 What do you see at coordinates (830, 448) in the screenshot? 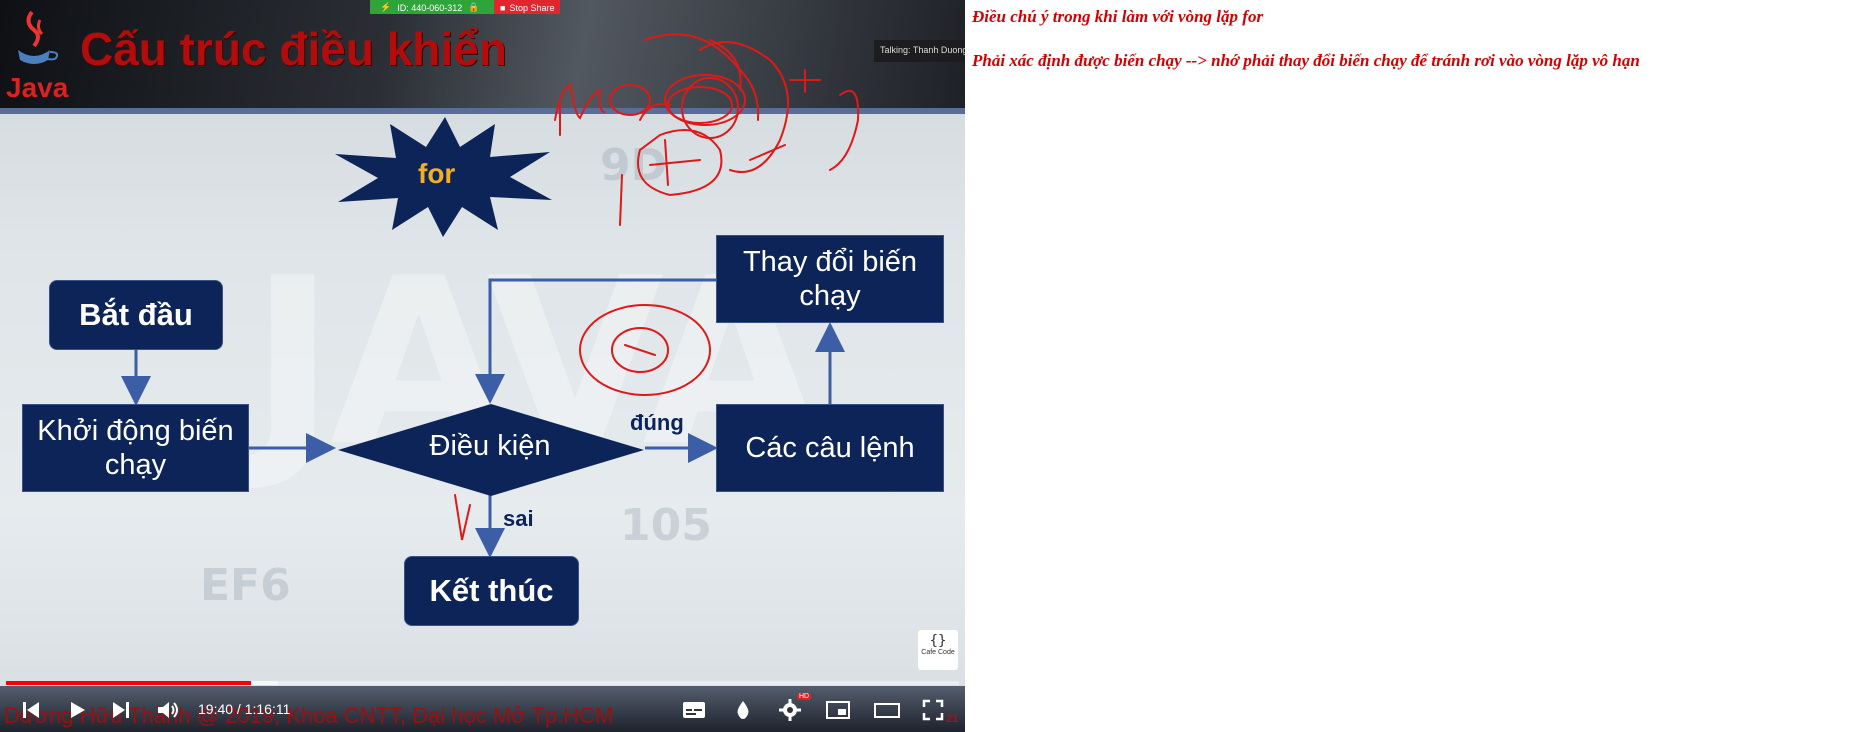
I see `flow-statements-node: Các câu lệnh` at bounding box center [830, 448].